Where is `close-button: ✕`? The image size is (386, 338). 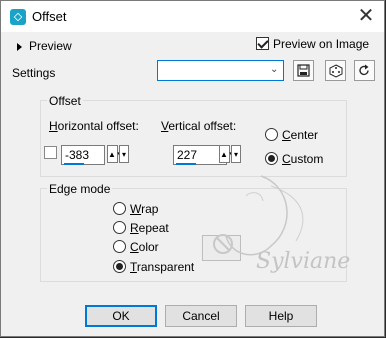 close-button: ✕ is located at coordinates (366, 16).